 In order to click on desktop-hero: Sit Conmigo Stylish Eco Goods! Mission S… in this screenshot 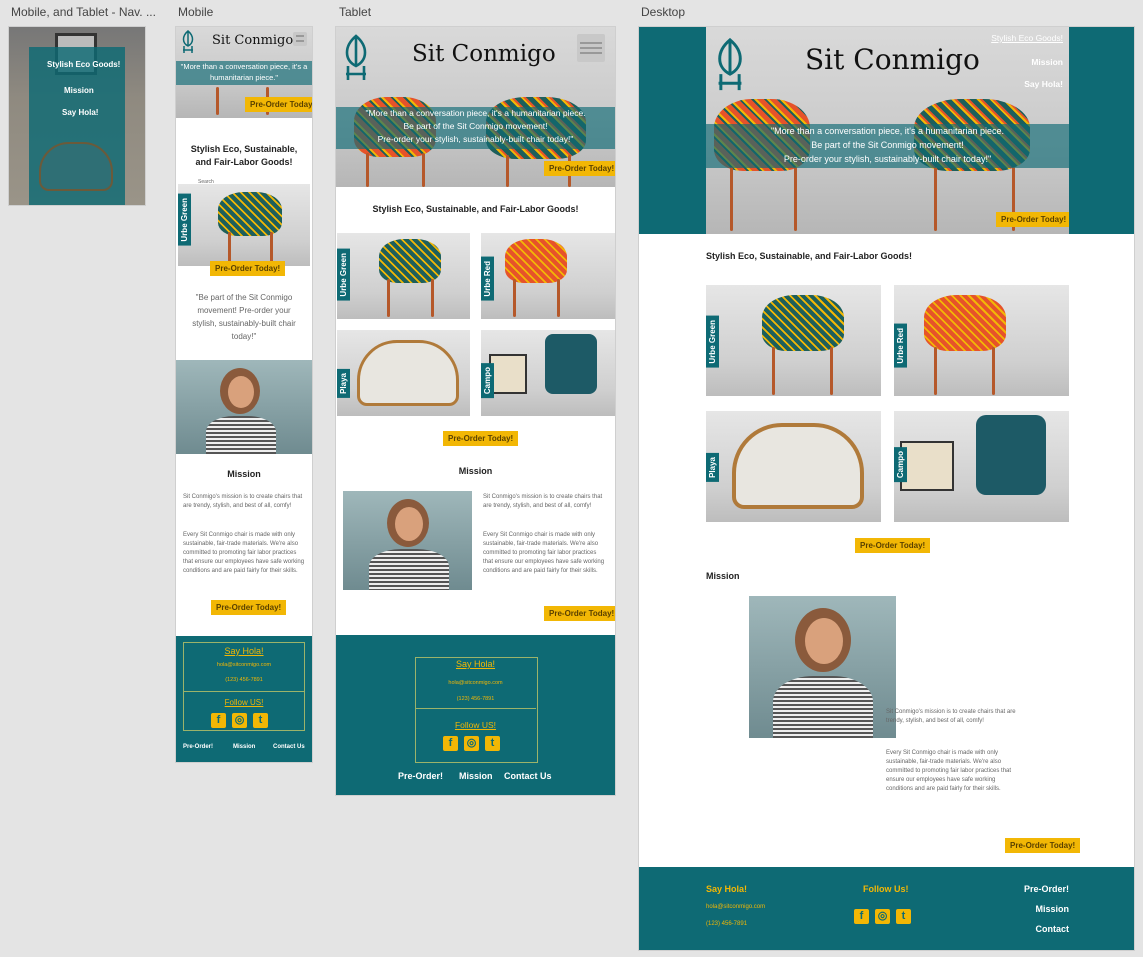, I will do `click(887, 130)`.